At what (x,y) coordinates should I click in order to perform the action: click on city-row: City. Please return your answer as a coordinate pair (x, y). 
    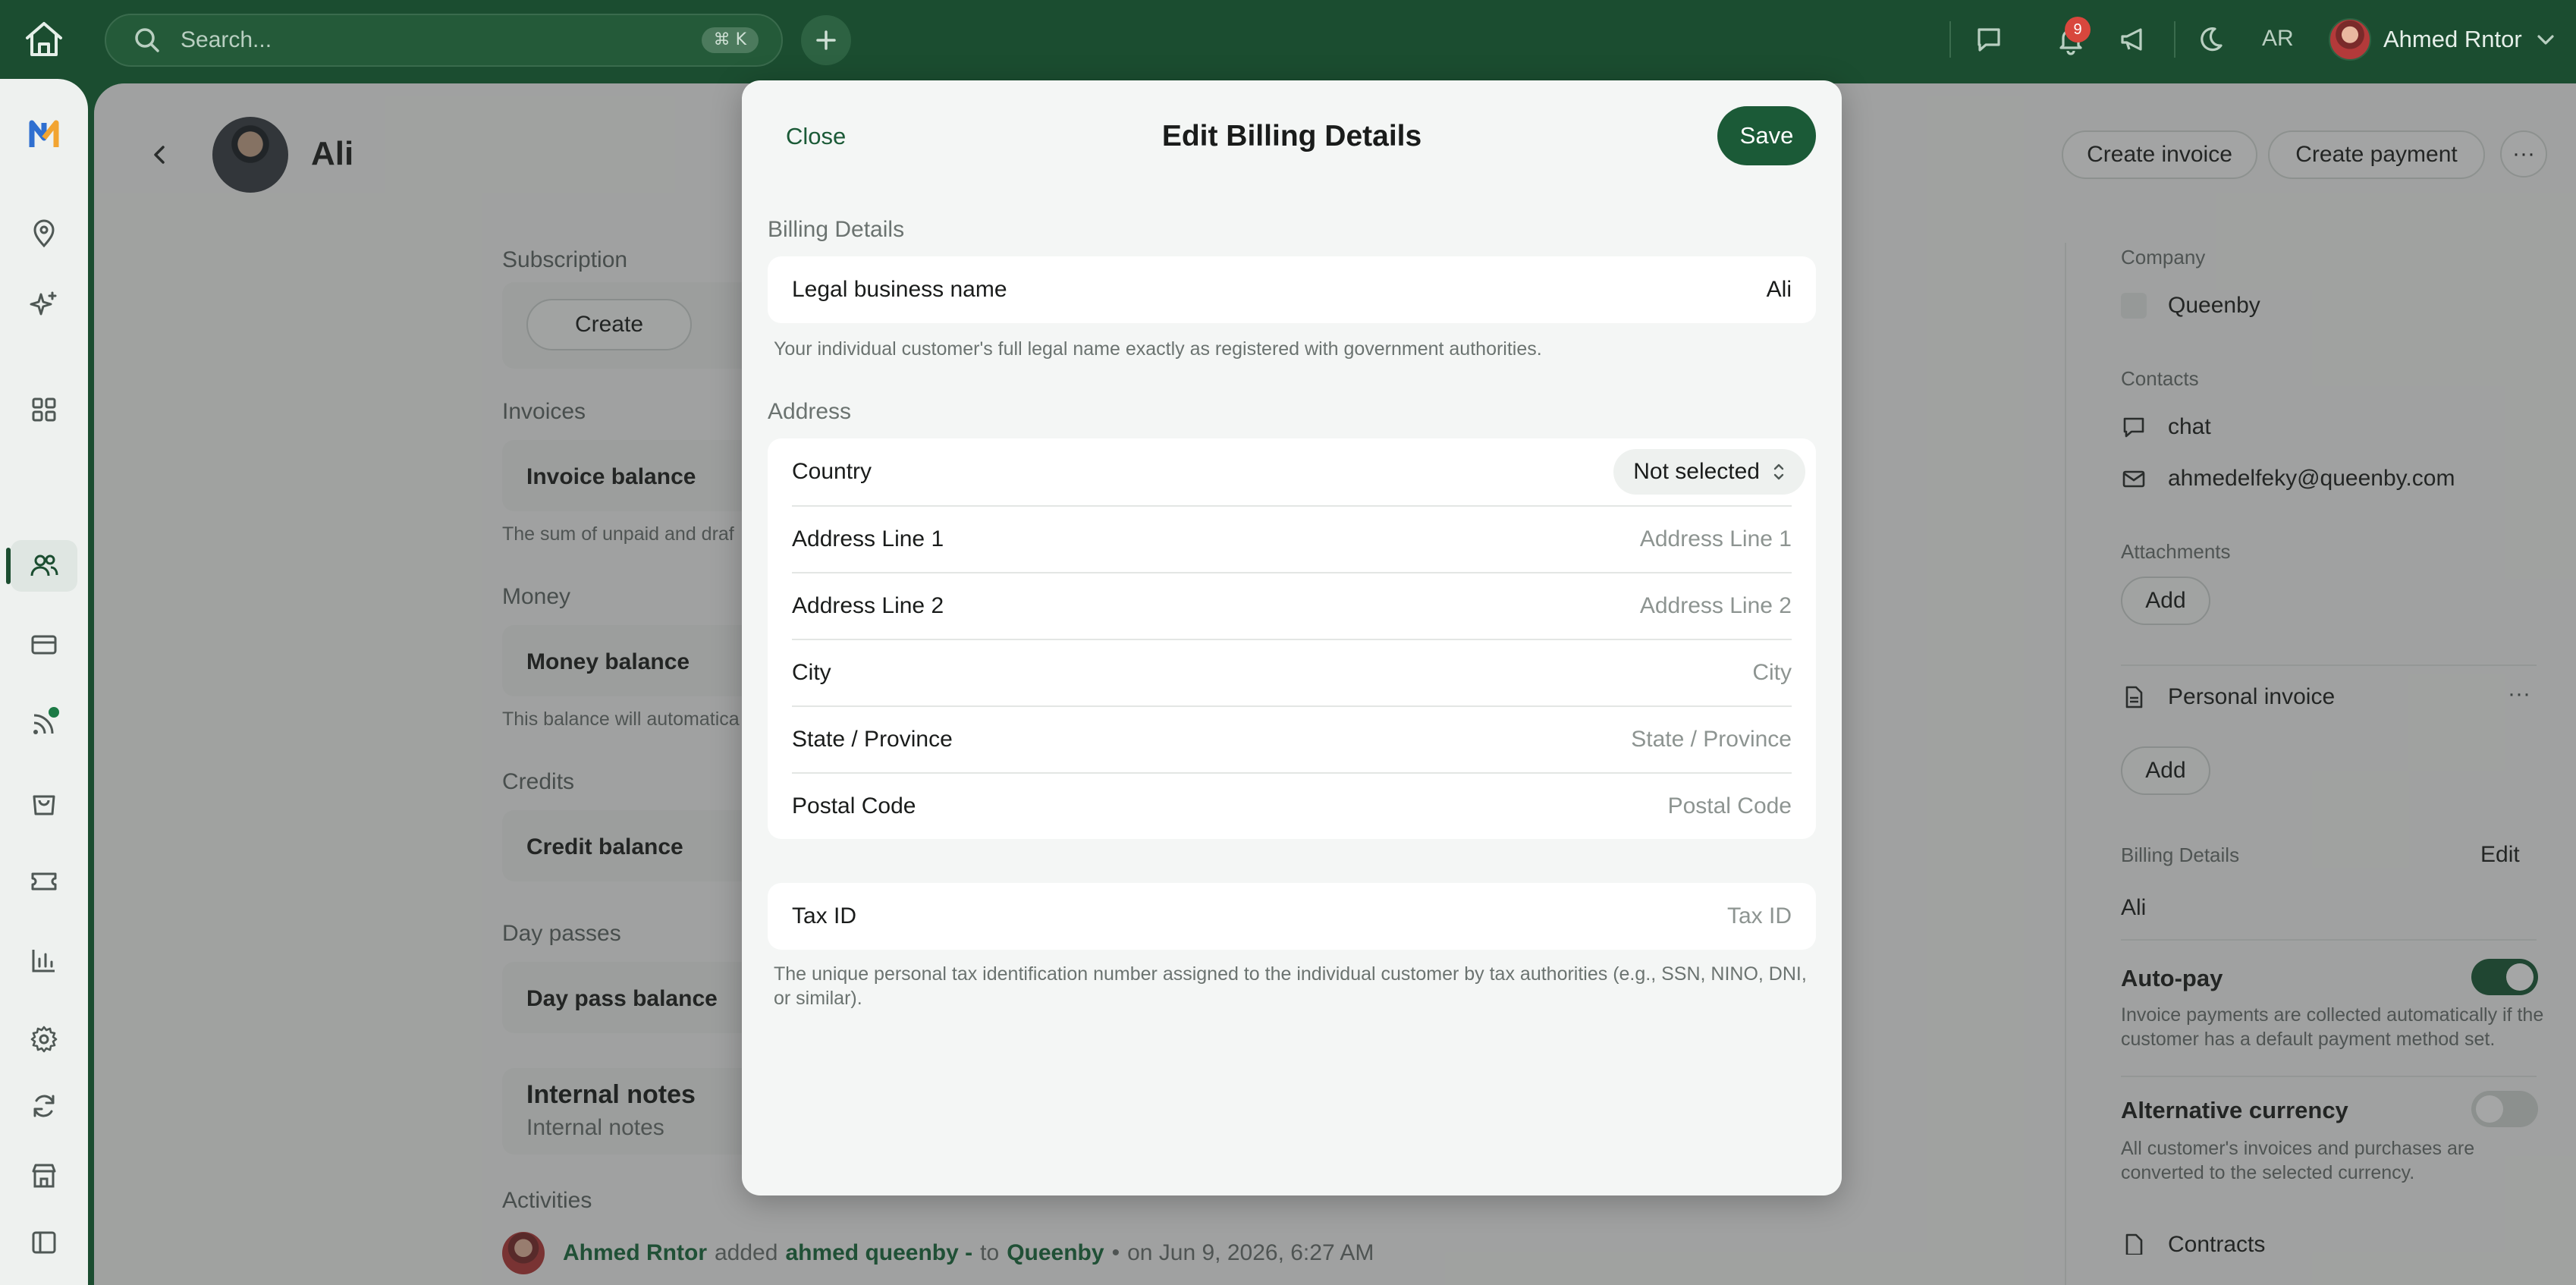
    Looking at the image, I should click on (1292, 672).